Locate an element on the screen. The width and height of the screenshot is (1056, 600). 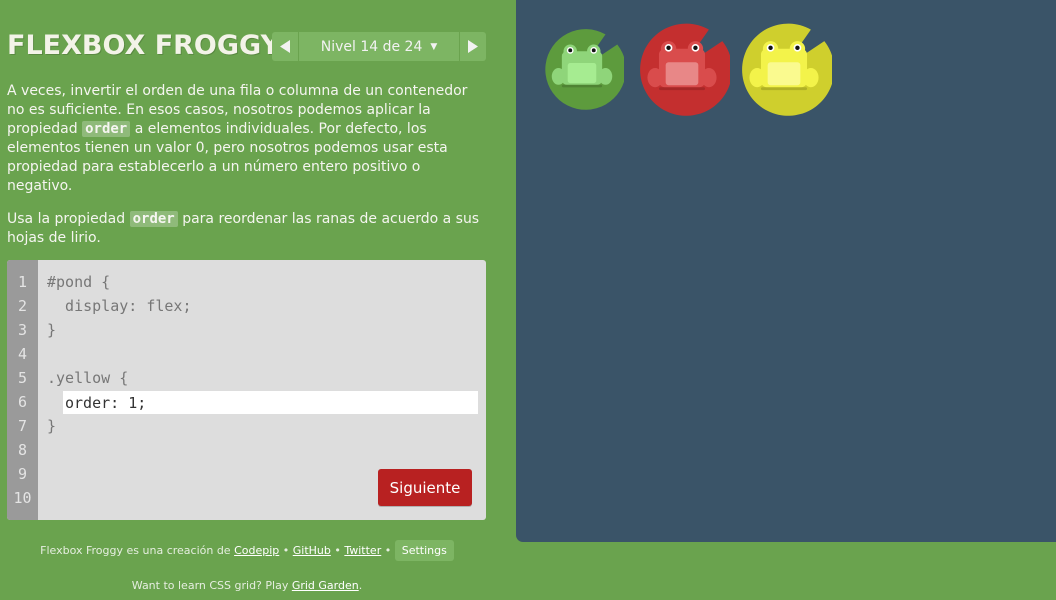
line-number: 5 is located at coordinates (22, 378).